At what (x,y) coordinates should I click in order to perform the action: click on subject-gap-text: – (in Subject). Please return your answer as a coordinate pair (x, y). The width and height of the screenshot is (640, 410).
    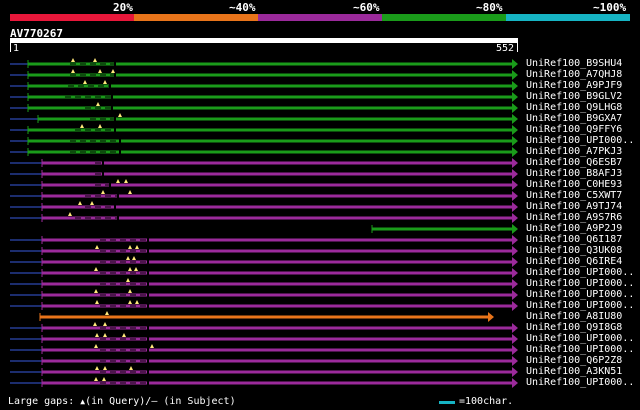
    Looking at the image, I should click on (193, 401).